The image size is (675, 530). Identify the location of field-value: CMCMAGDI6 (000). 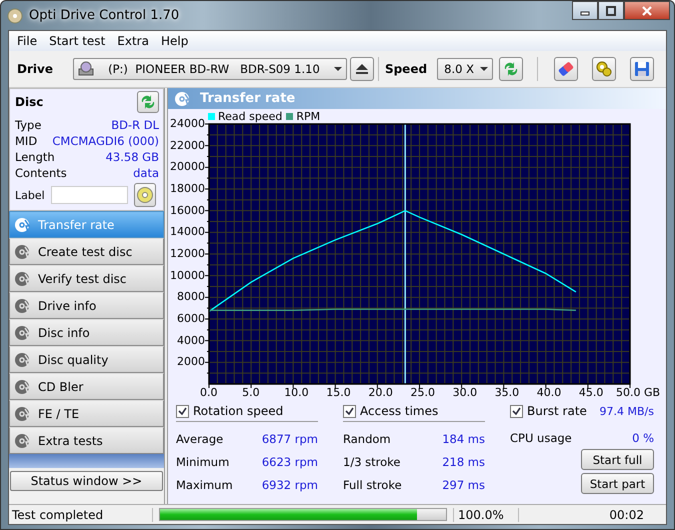
(105, 141).